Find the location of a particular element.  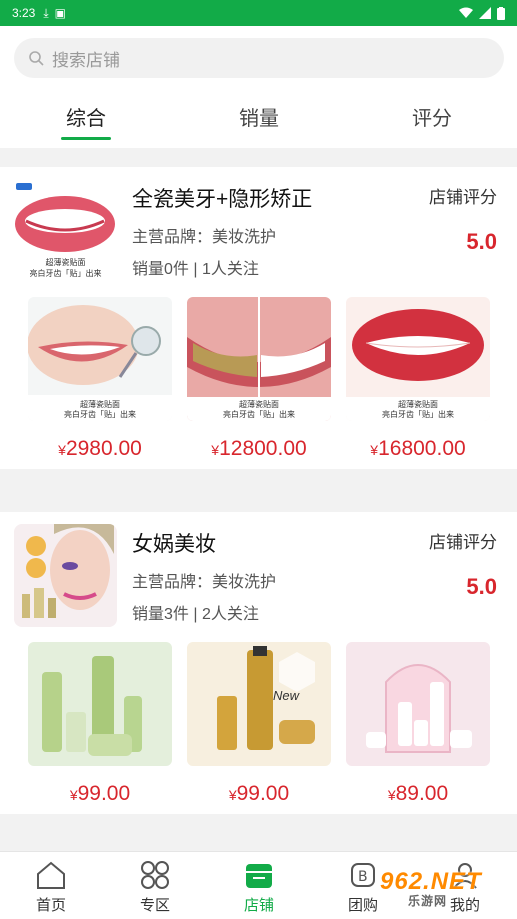

logo-caption: 超薄瓷贴面 is located at coordinates (65, 262).